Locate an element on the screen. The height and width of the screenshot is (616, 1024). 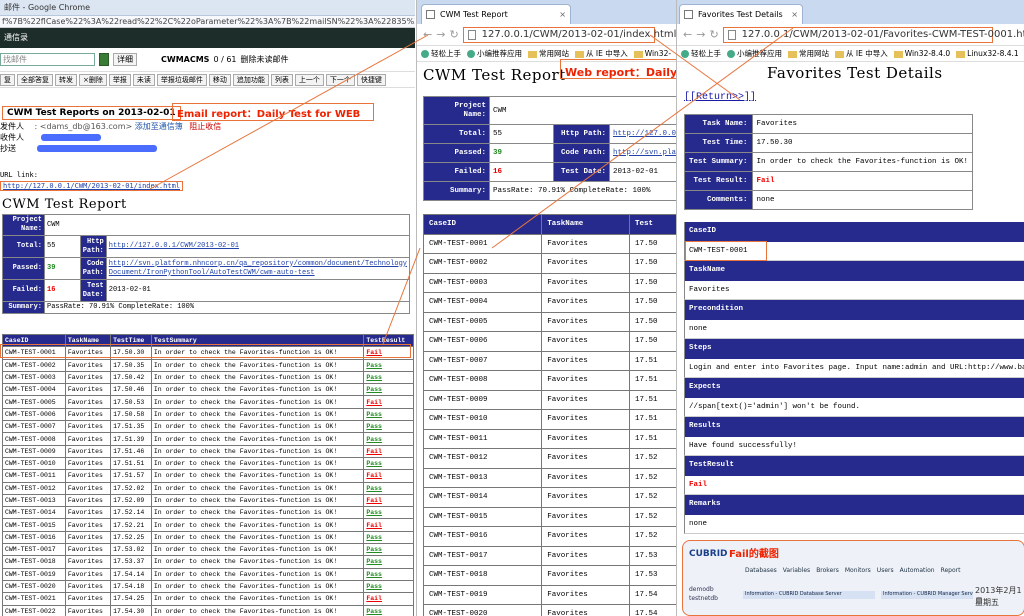
arrow-email-to-web is located at coordinates (289, 112).